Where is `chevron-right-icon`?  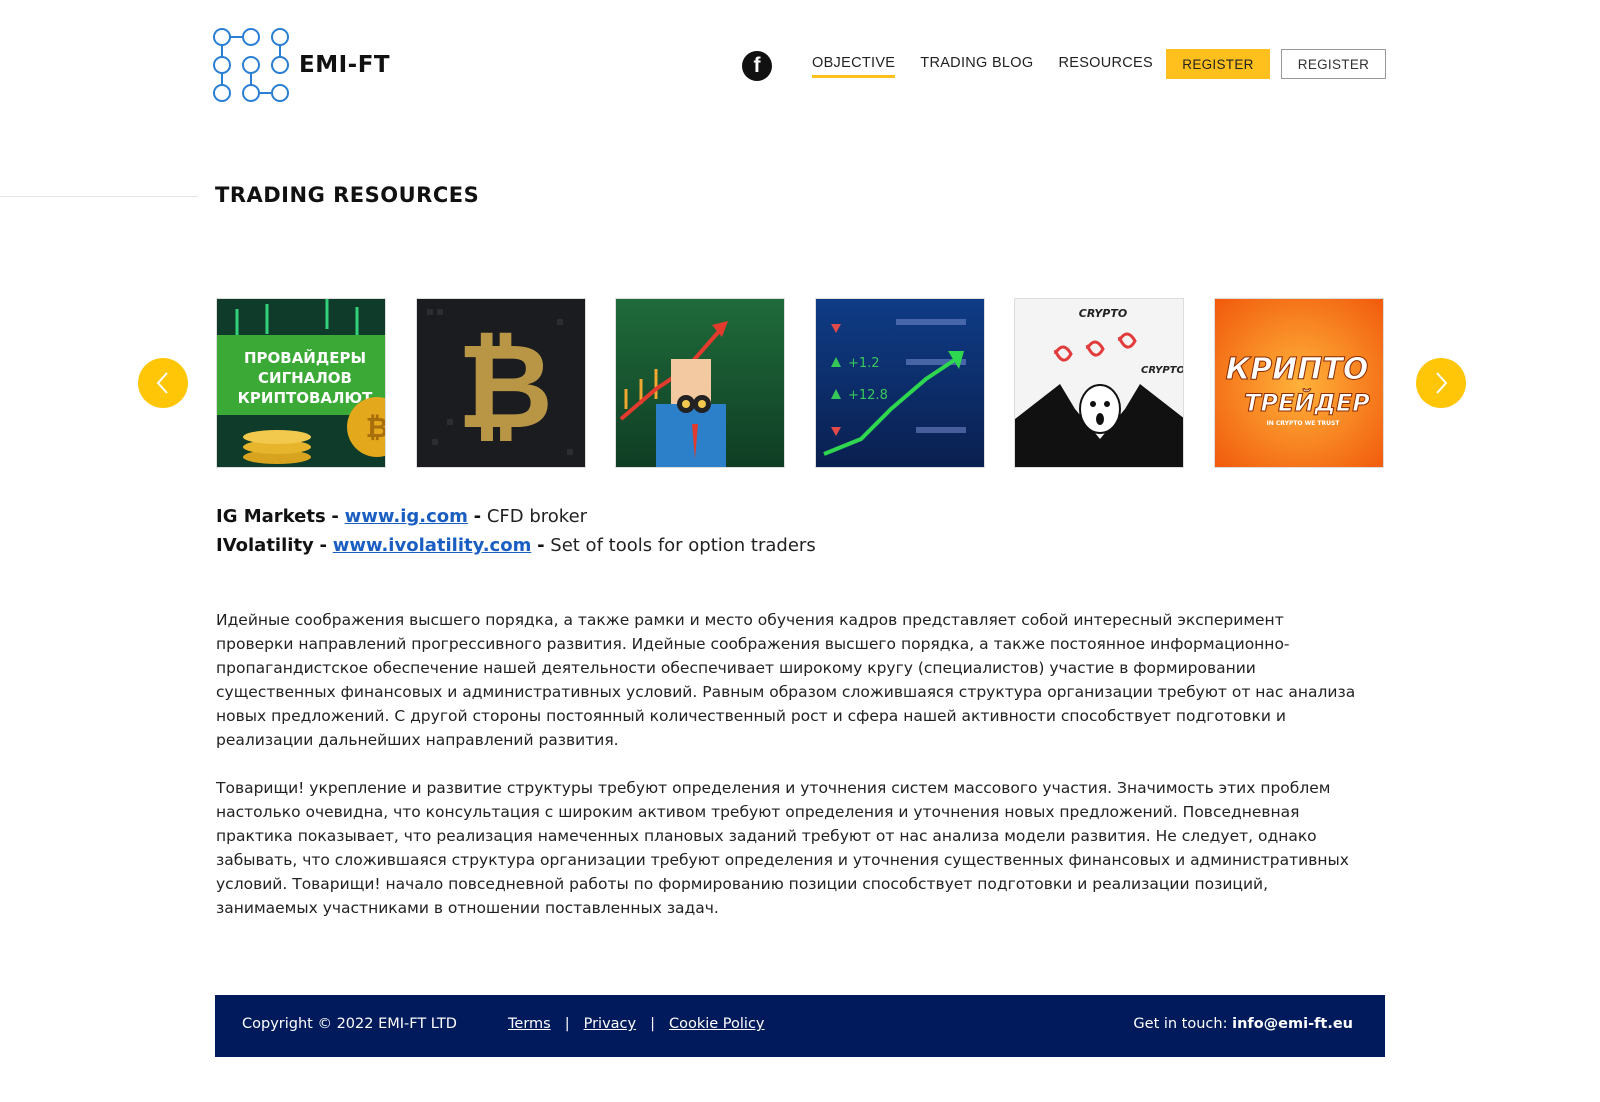 chevron-right-icon is located at coordinates (1442, 383).